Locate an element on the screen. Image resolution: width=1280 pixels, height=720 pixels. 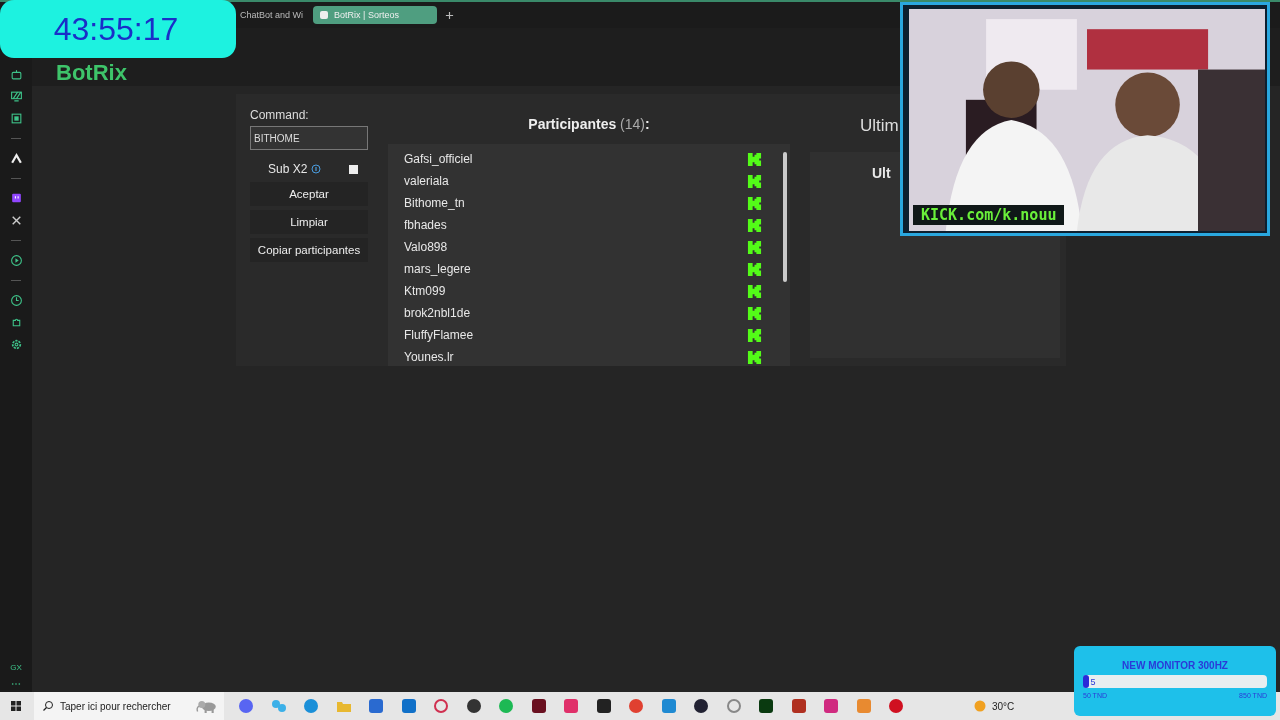
start-icon is located at coordinates (16, 706).